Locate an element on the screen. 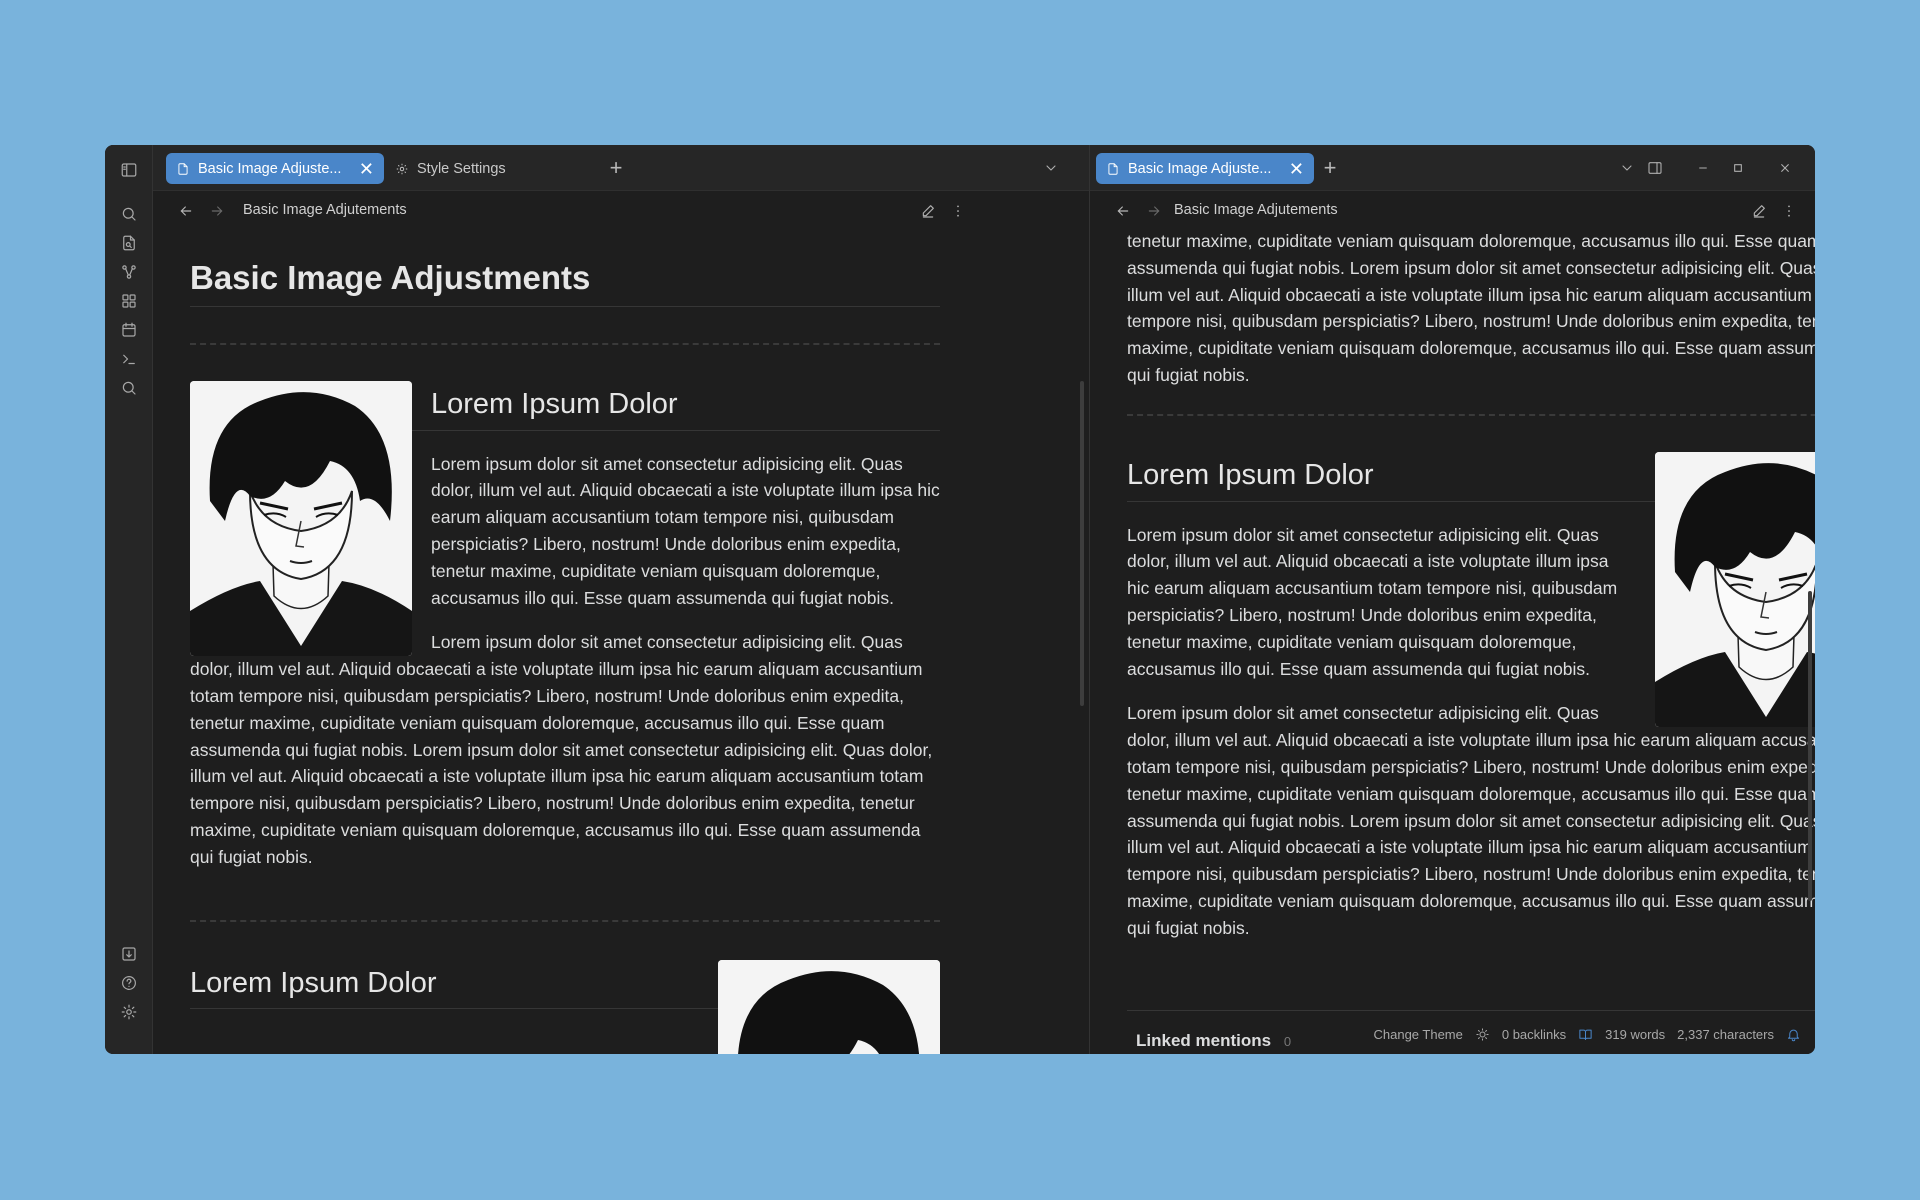 This screenshot has height=1200, width=1920. file-search-icon is located at coordinates (129, 243).